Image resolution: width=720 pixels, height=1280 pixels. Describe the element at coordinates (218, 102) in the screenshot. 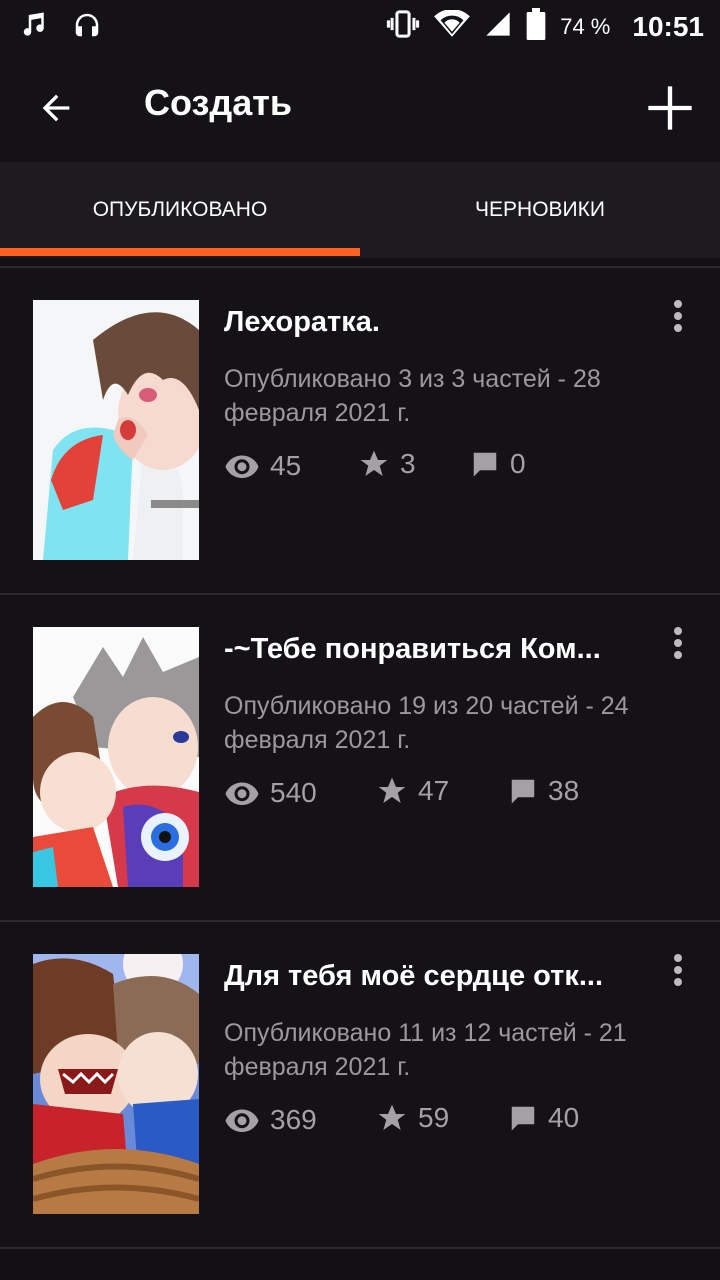

I see `page-title: Создать` at that location.